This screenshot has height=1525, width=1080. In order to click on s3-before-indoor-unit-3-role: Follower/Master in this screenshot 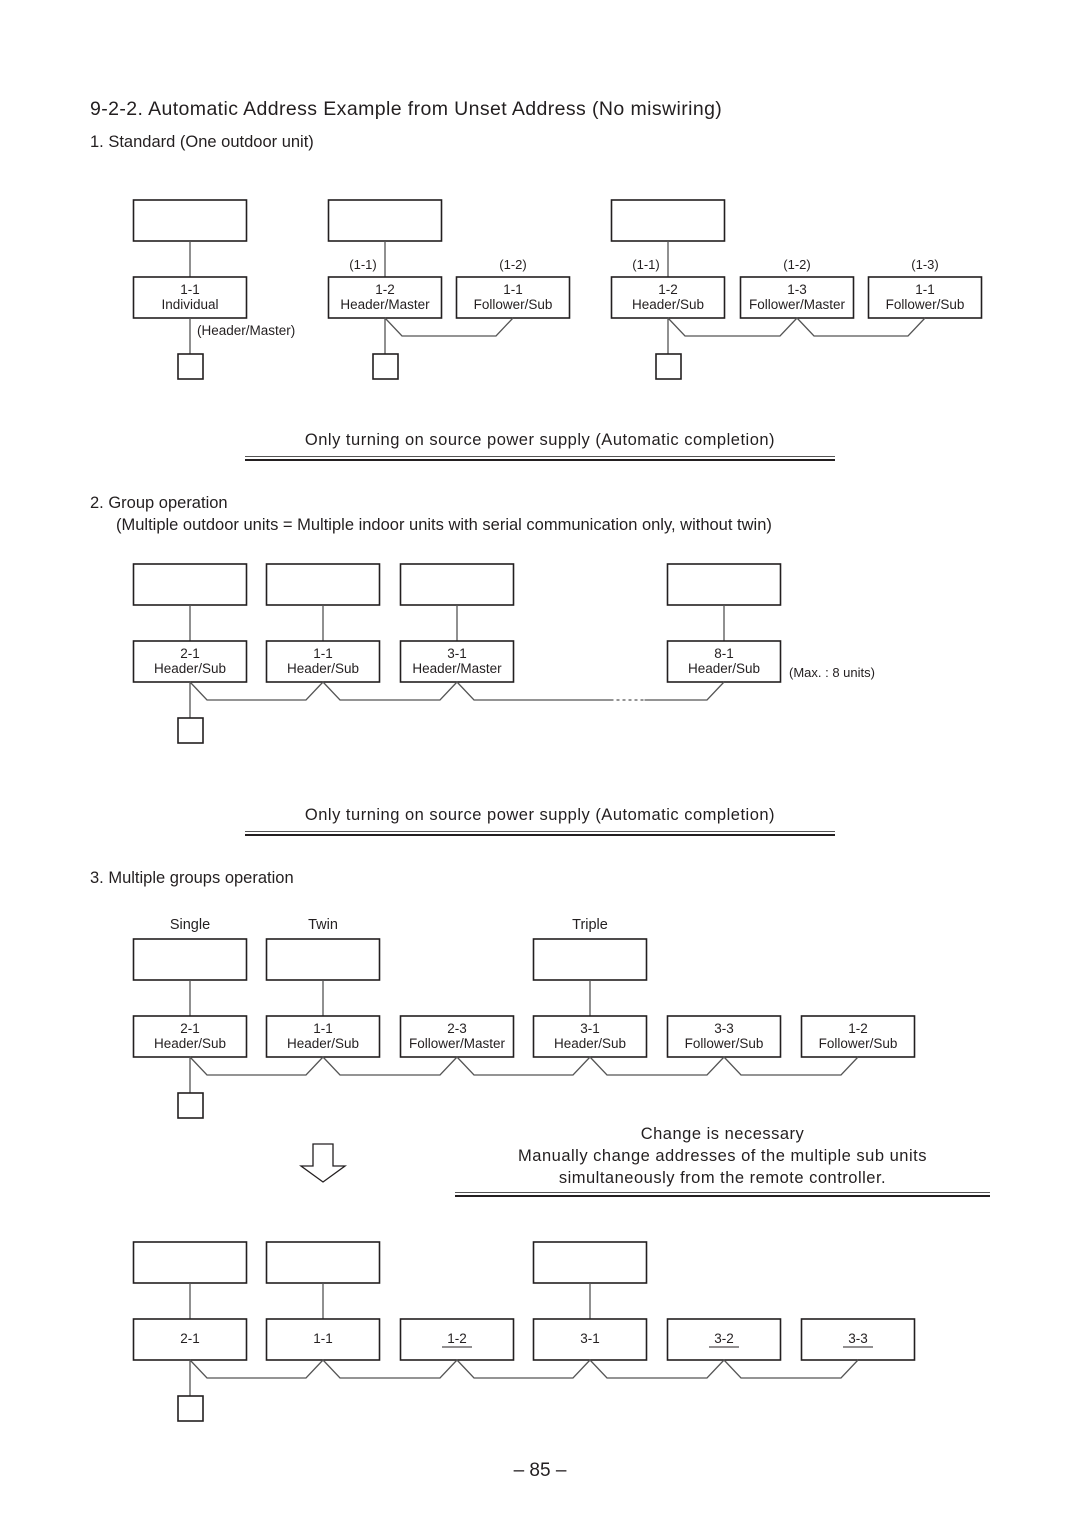, I will do `click(457, 1043)`.